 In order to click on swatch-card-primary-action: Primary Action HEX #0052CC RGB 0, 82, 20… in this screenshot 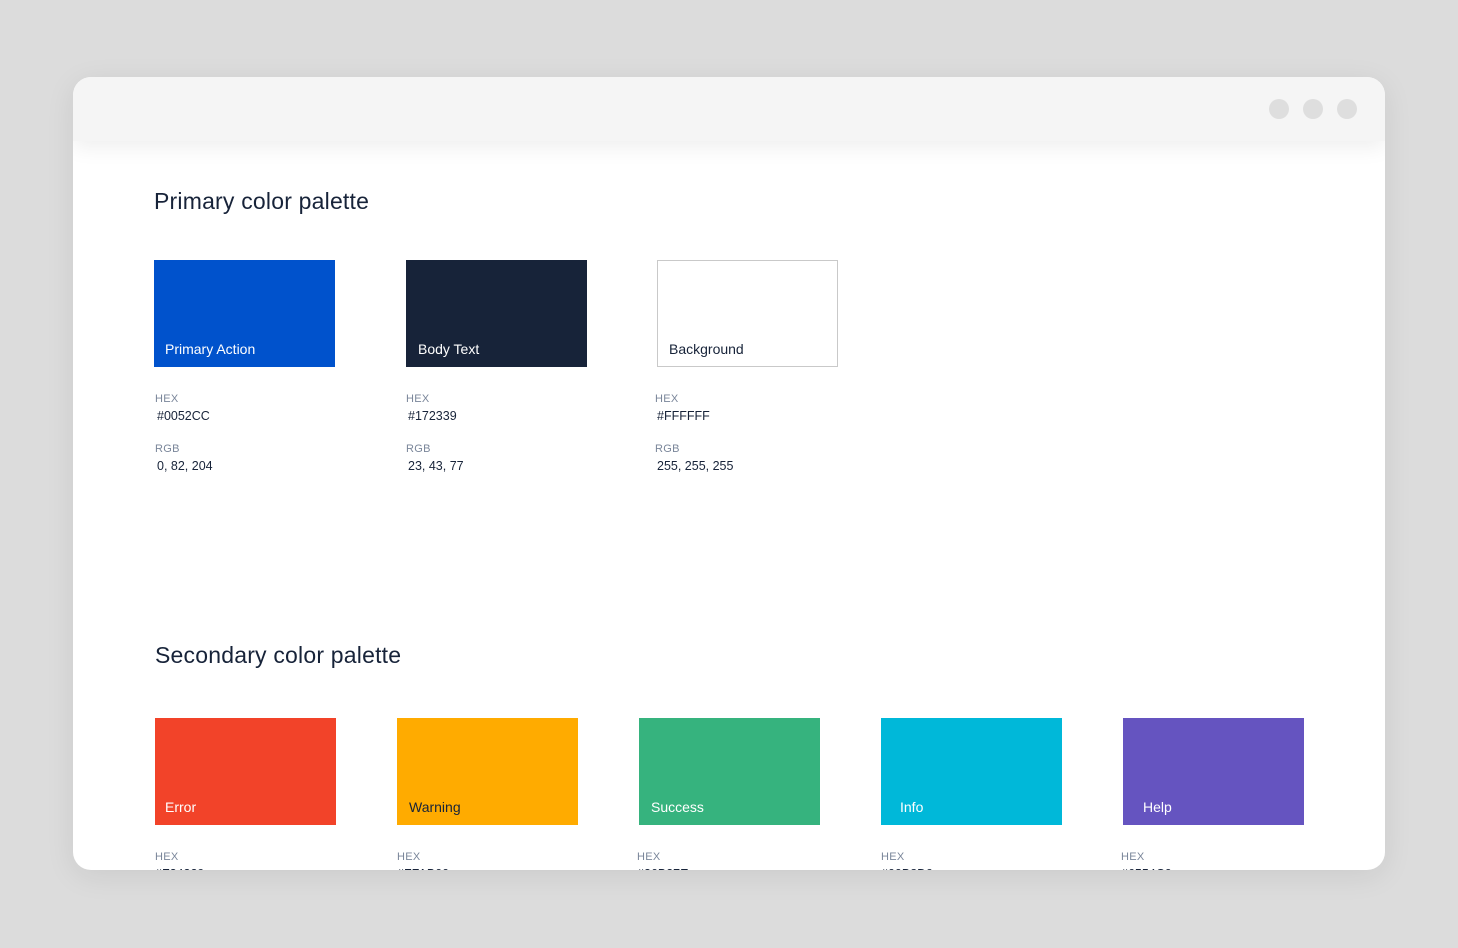, I will do `click(244, 366)`.